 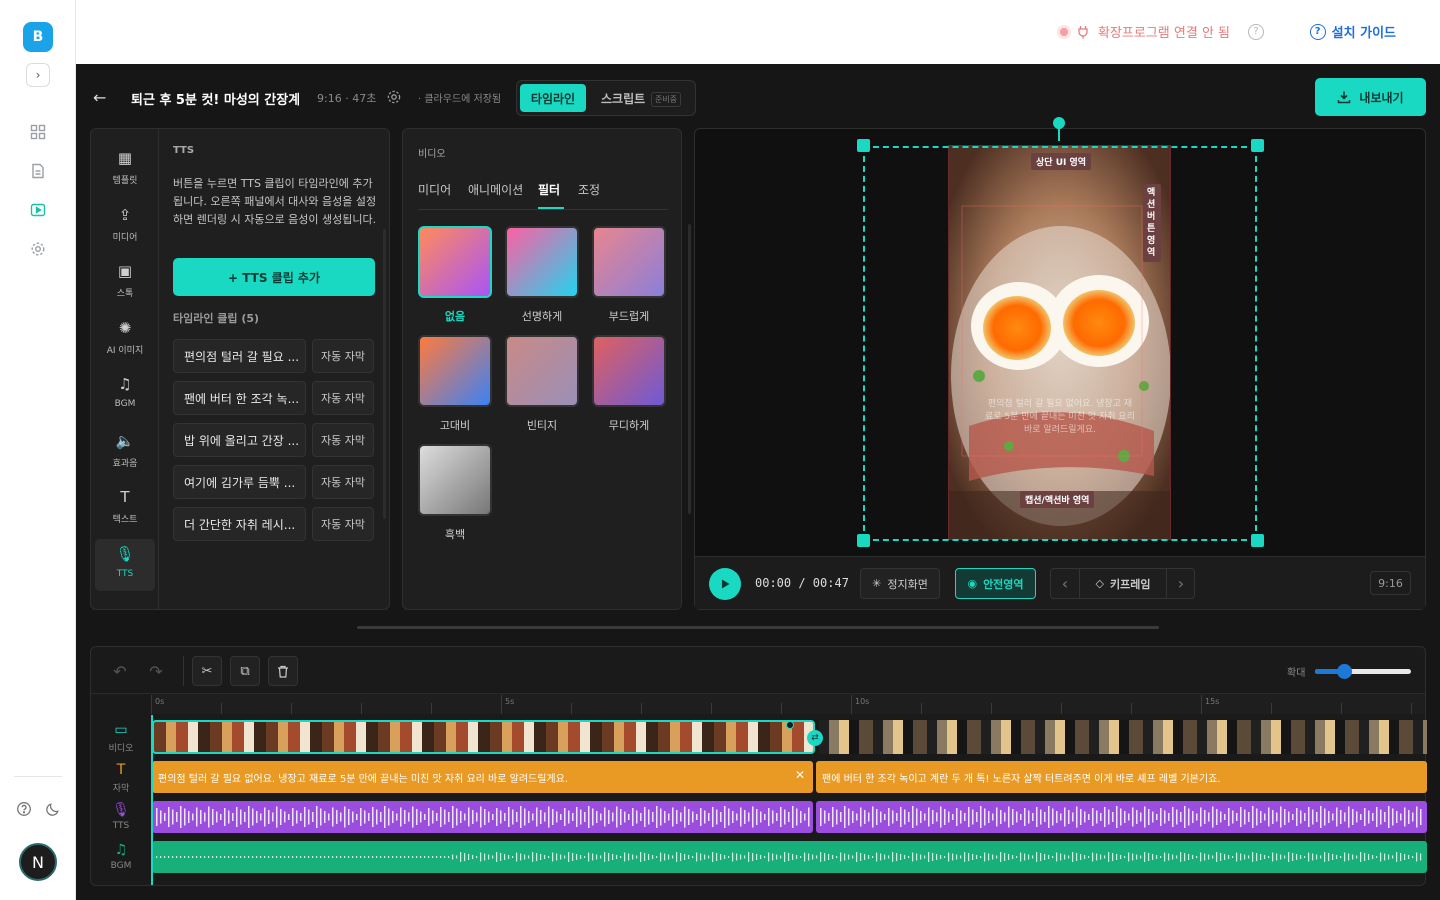 I want to click on sidebar-item-3: ✺ AI 이미지, so click(x=125, y=339).